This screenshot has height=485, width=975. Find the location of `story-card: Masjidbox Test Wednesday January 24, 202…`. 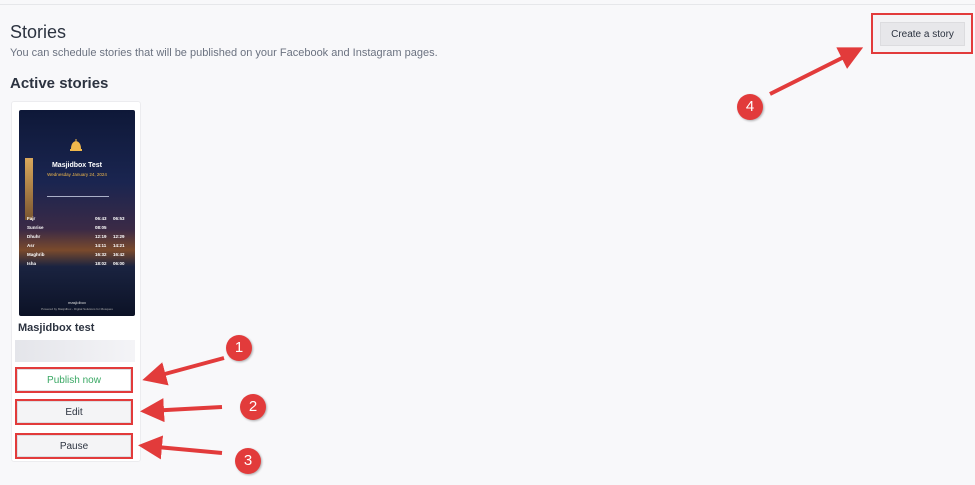

story-card: Masjidbox Test Wednesday January 24, 202… is located at coordinates (76, 281).